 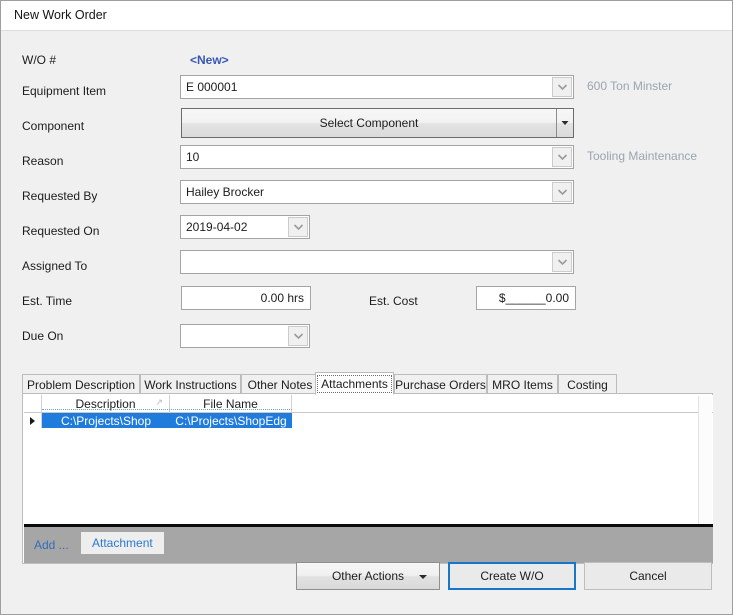 I want to click on tab-problem-description: Problem Description, so click(x=81, y=384).